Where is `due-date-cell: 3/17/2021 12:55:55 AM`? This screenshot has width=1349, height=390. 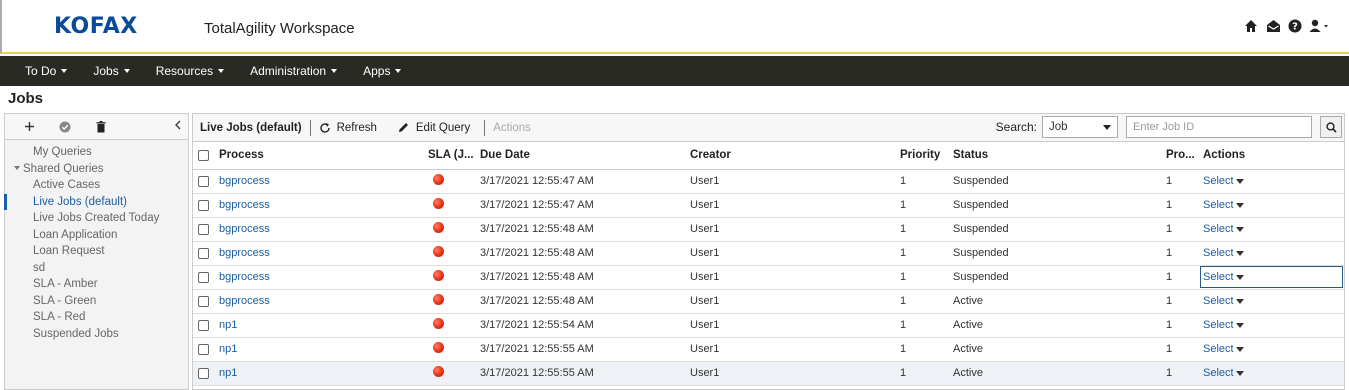
due-date-cell: 3/17/2021 12:55:55 AM is located at coordinates (581, 373).